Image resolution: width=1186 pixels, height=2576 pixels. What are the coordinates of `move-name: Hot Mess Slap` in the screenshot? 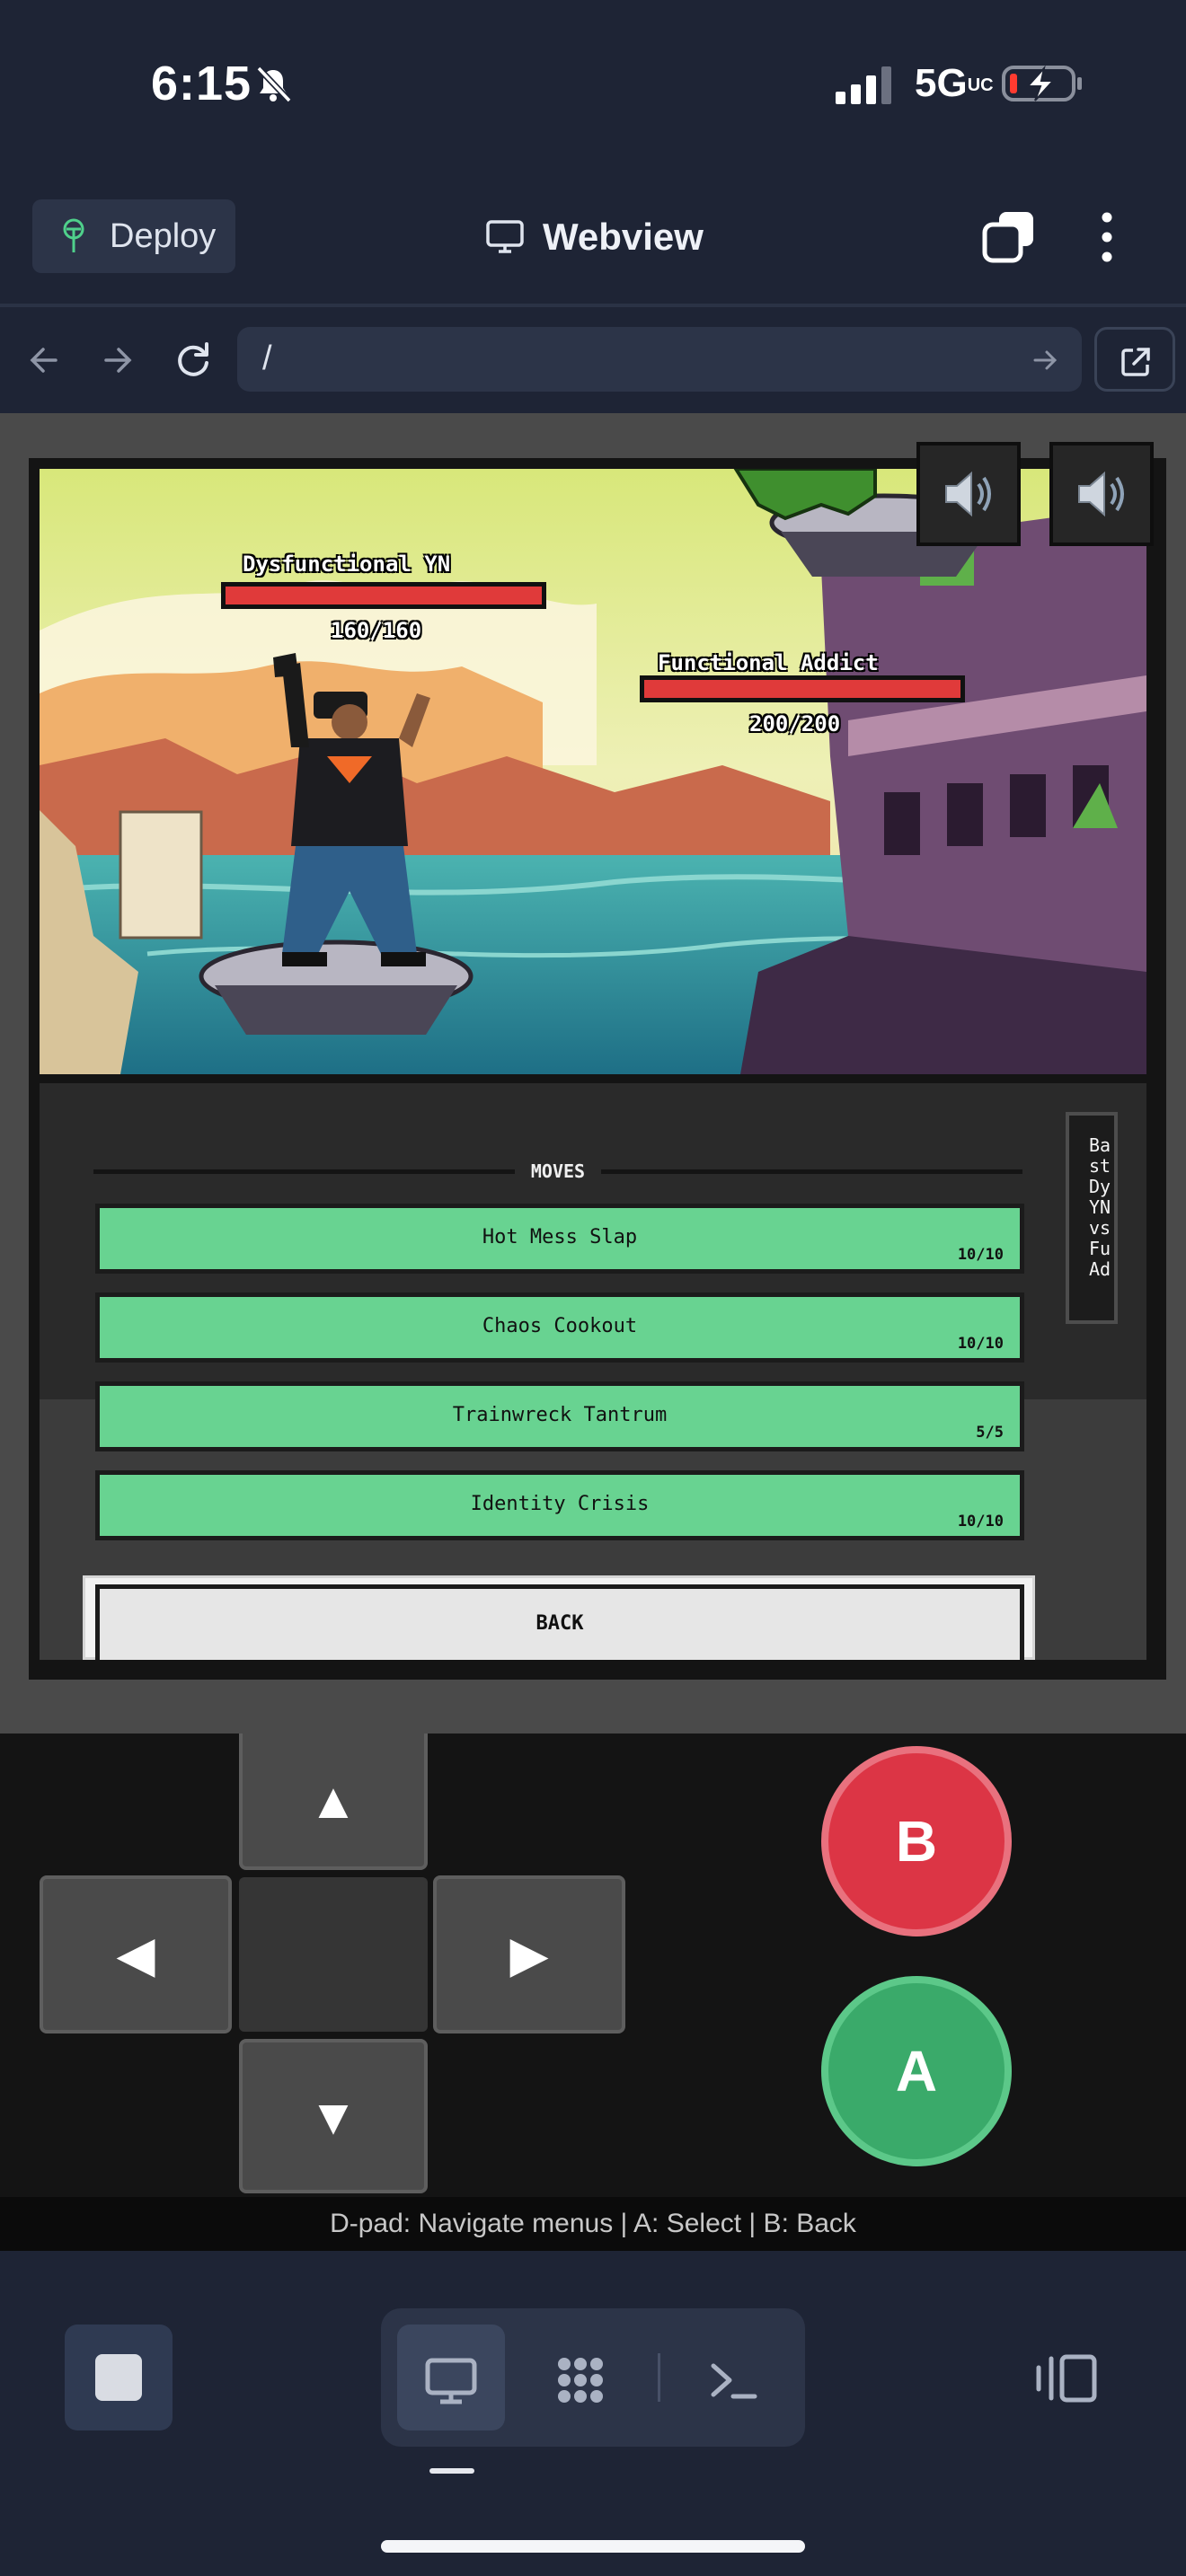 It's located at (560, 1237).